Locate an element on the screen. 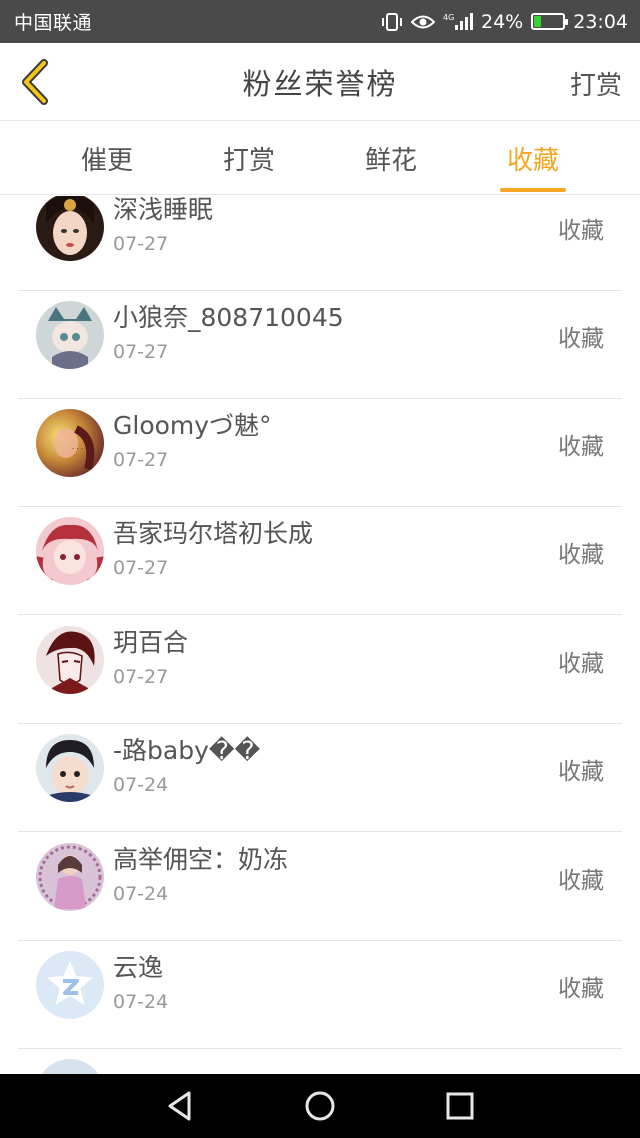 The width and height of the screenshot is (640, 1138). eye-icon is located at coordinates (423, 22).